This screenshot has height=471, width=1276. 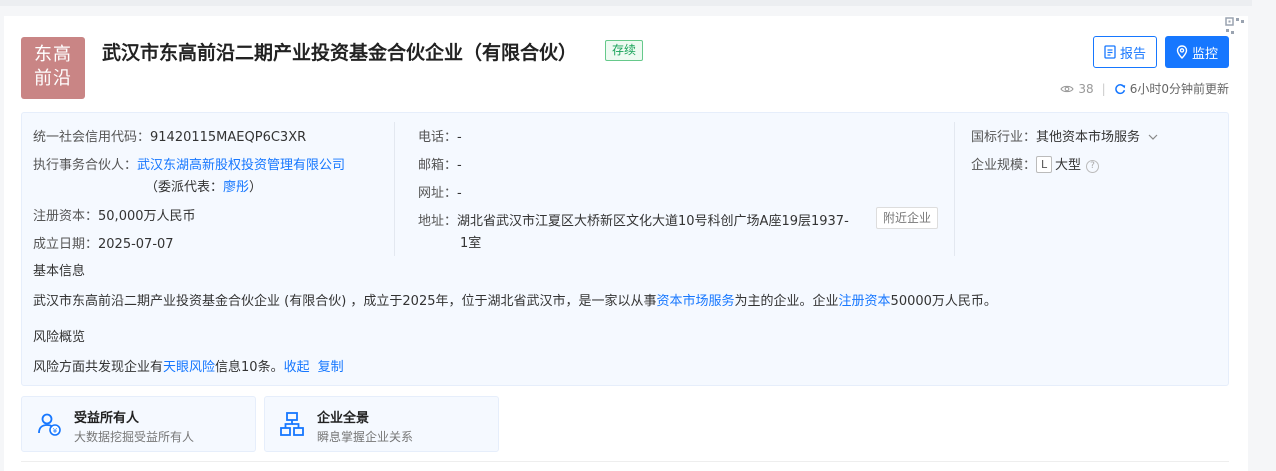 I want to click on founded-label: 成立日期：, so click(x=66, y=244).